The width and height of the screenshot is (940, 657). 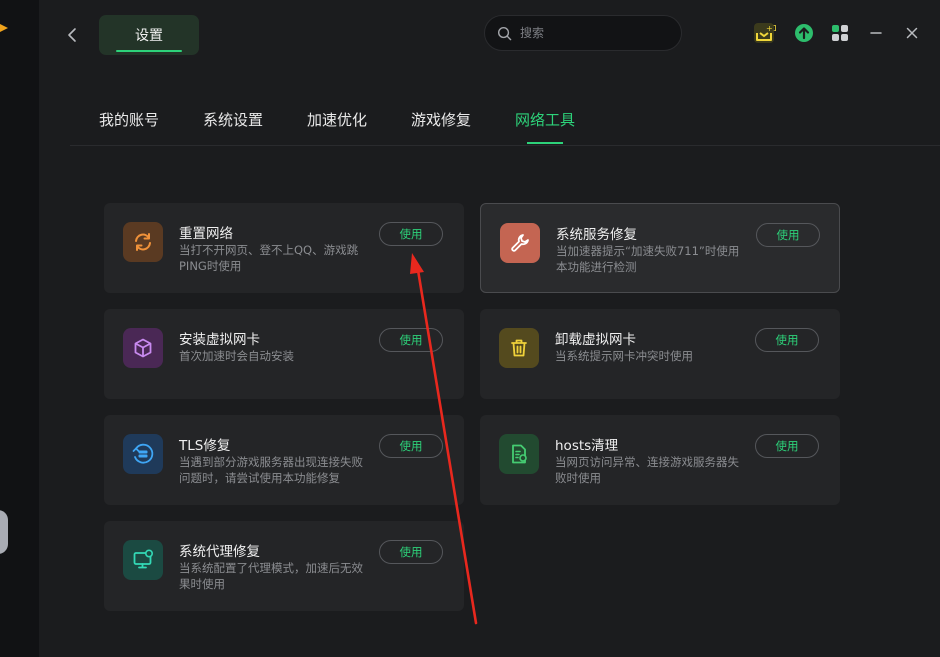 What do you see at coordinates (441, 119) in the screenshot?
I see `tab-game-repair: 游戏修复` at bounding box center [441, 119].